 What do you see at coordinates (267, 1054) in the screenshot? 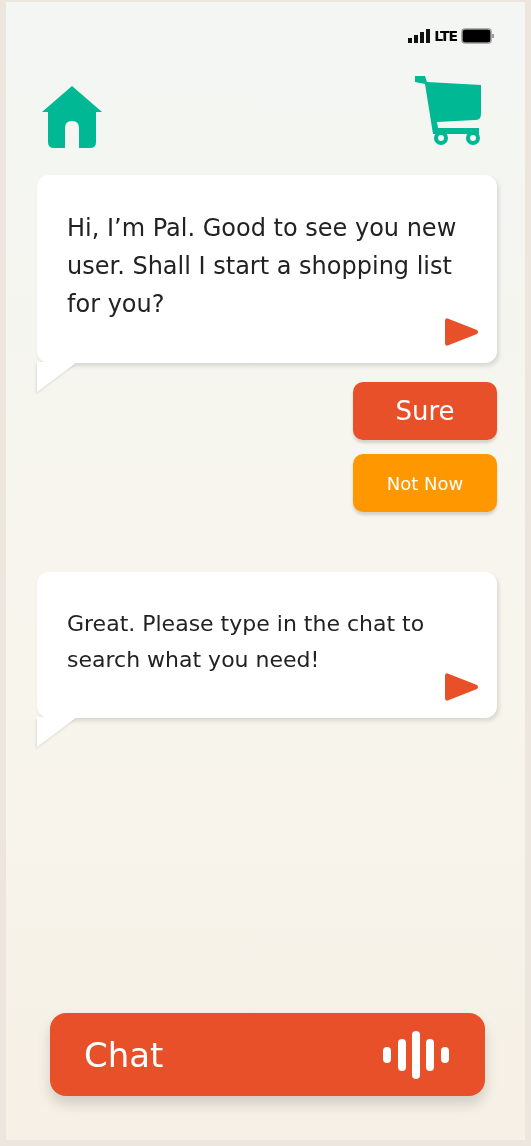
I see `chat-button: Chat` at bounding box center [267, 1054].